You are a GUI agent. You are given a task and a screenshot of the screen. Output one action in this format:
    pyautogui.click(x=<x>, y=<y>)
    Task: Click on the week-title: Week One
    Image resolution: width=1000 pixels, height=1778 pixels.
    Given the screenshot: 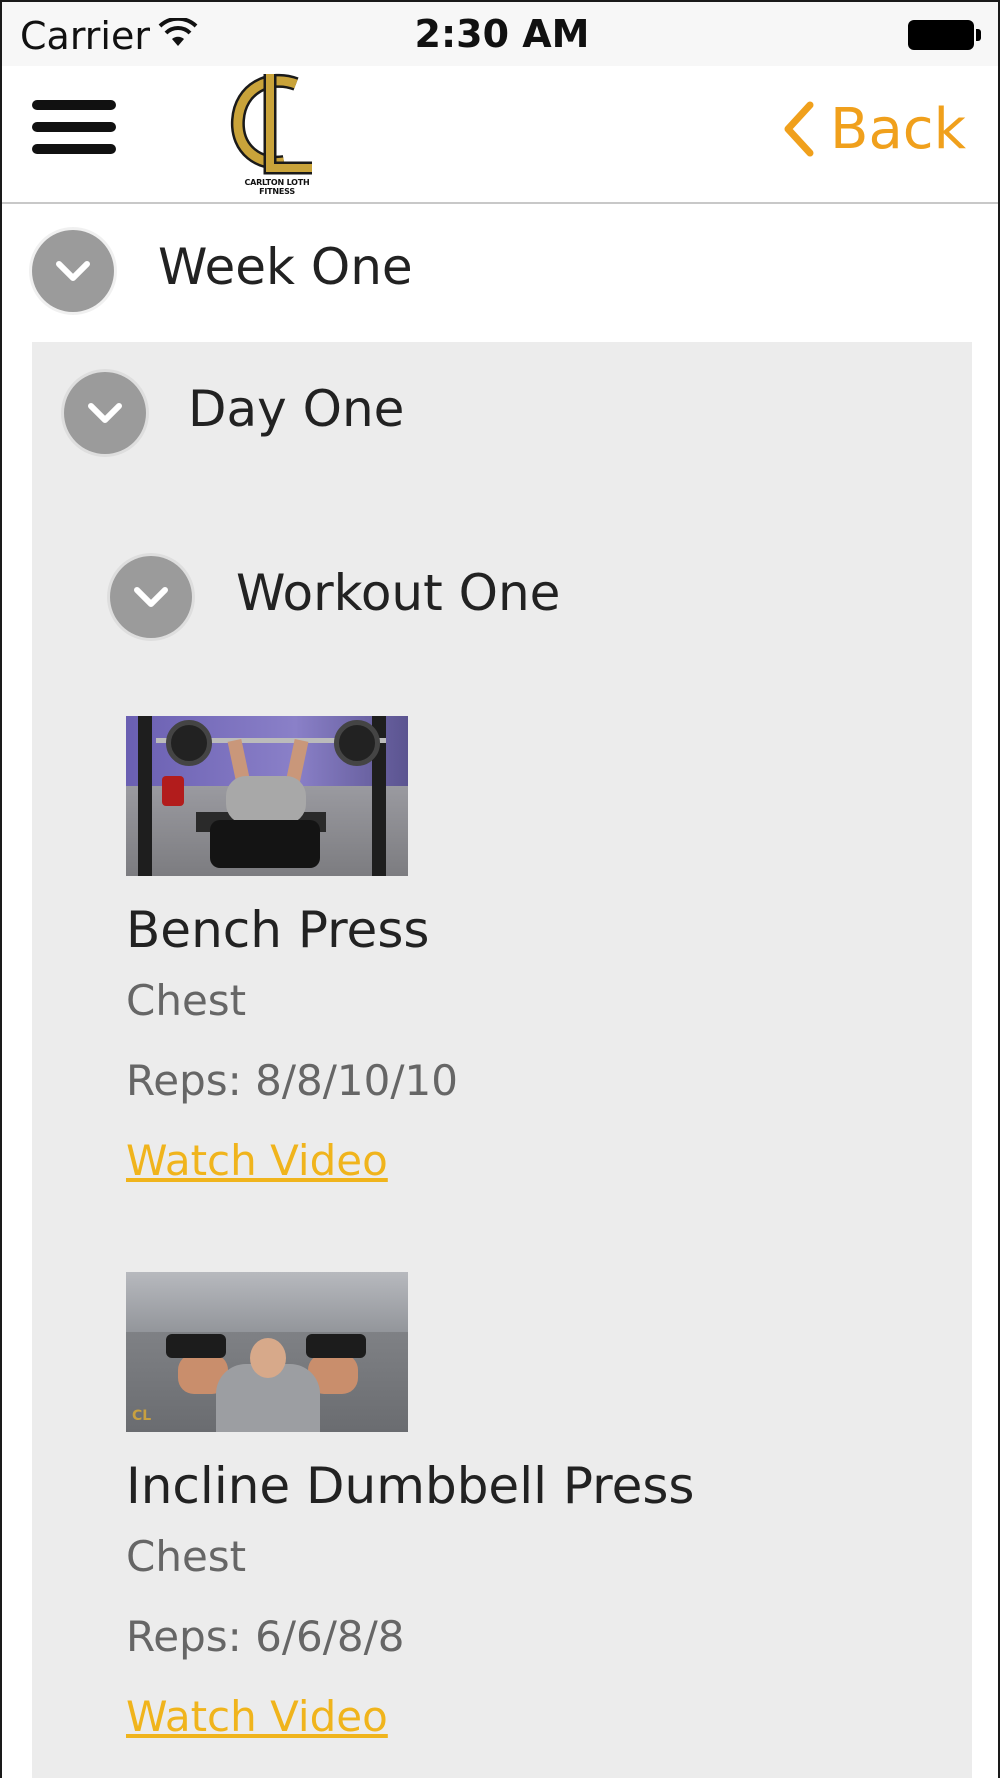 What is the action you would take?
    pyautogui.click(x=285, y=267)
    